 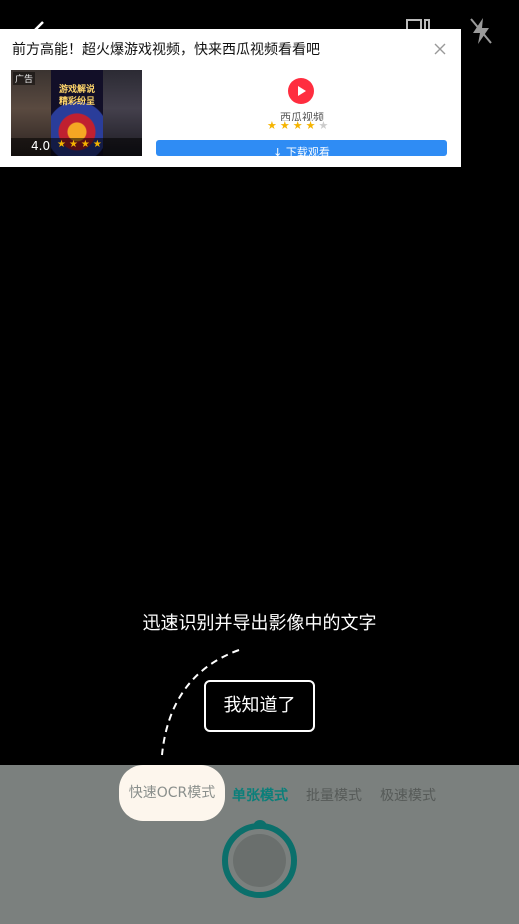 I want to click on ad-rating-value: 4.0, so click(x=41, y=146).